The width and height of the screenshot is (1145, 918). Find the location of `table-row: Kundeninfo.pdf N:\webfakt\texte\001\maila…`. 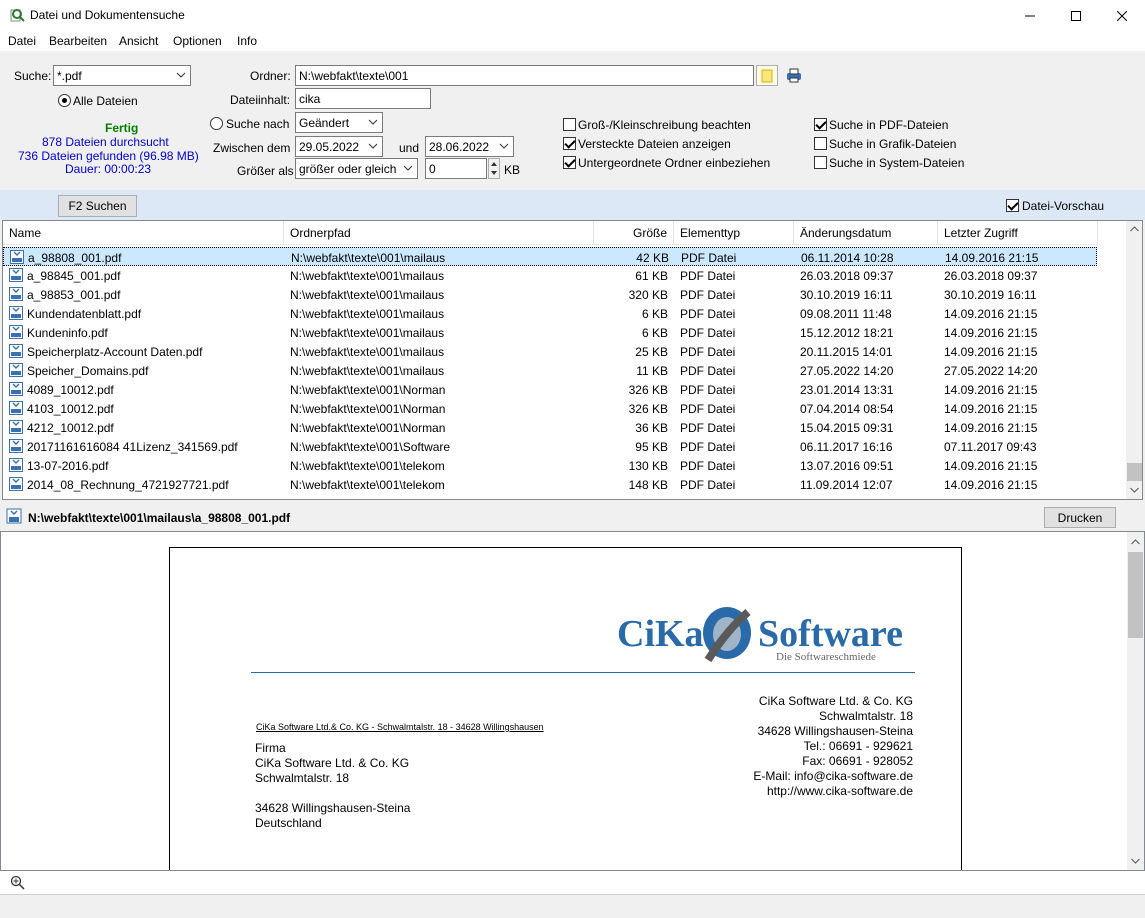

table-row: Kundeninfo.pdf N:\webfakt\texte\001\maila… is located at coordinates (550, 332).